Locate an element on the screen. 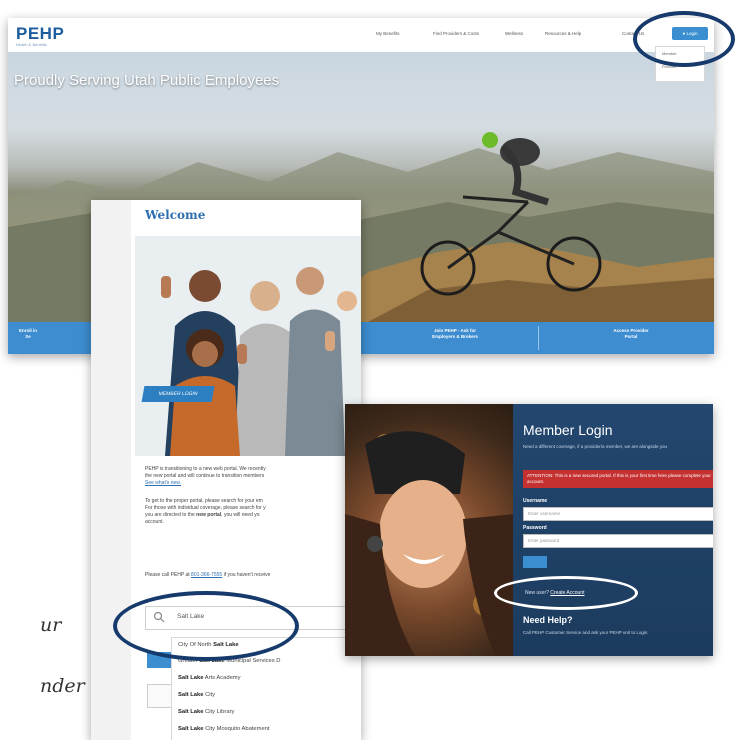 Image resolution: width=736 pixels, height=740 pixels. nav-resources: Resources & Help is located at coordinates (563, 33).